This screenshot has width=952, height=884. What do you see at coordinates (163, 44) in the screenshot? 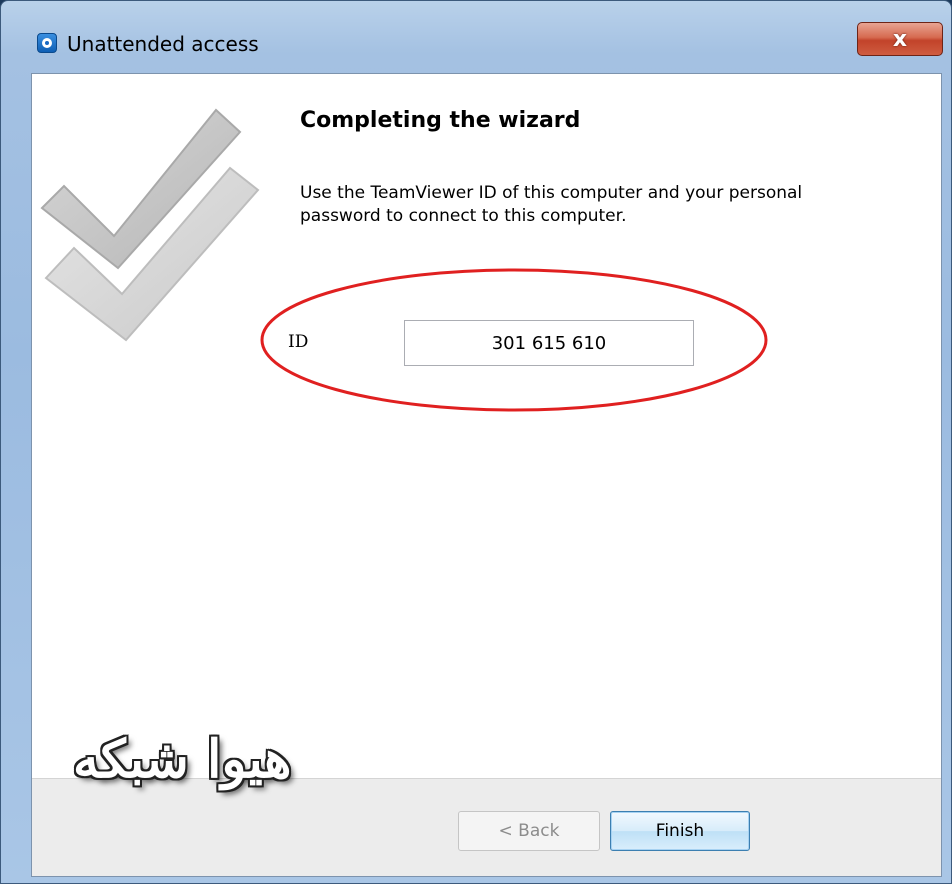
I see `window-title: Unattended access` at bounding box center [163, 44].